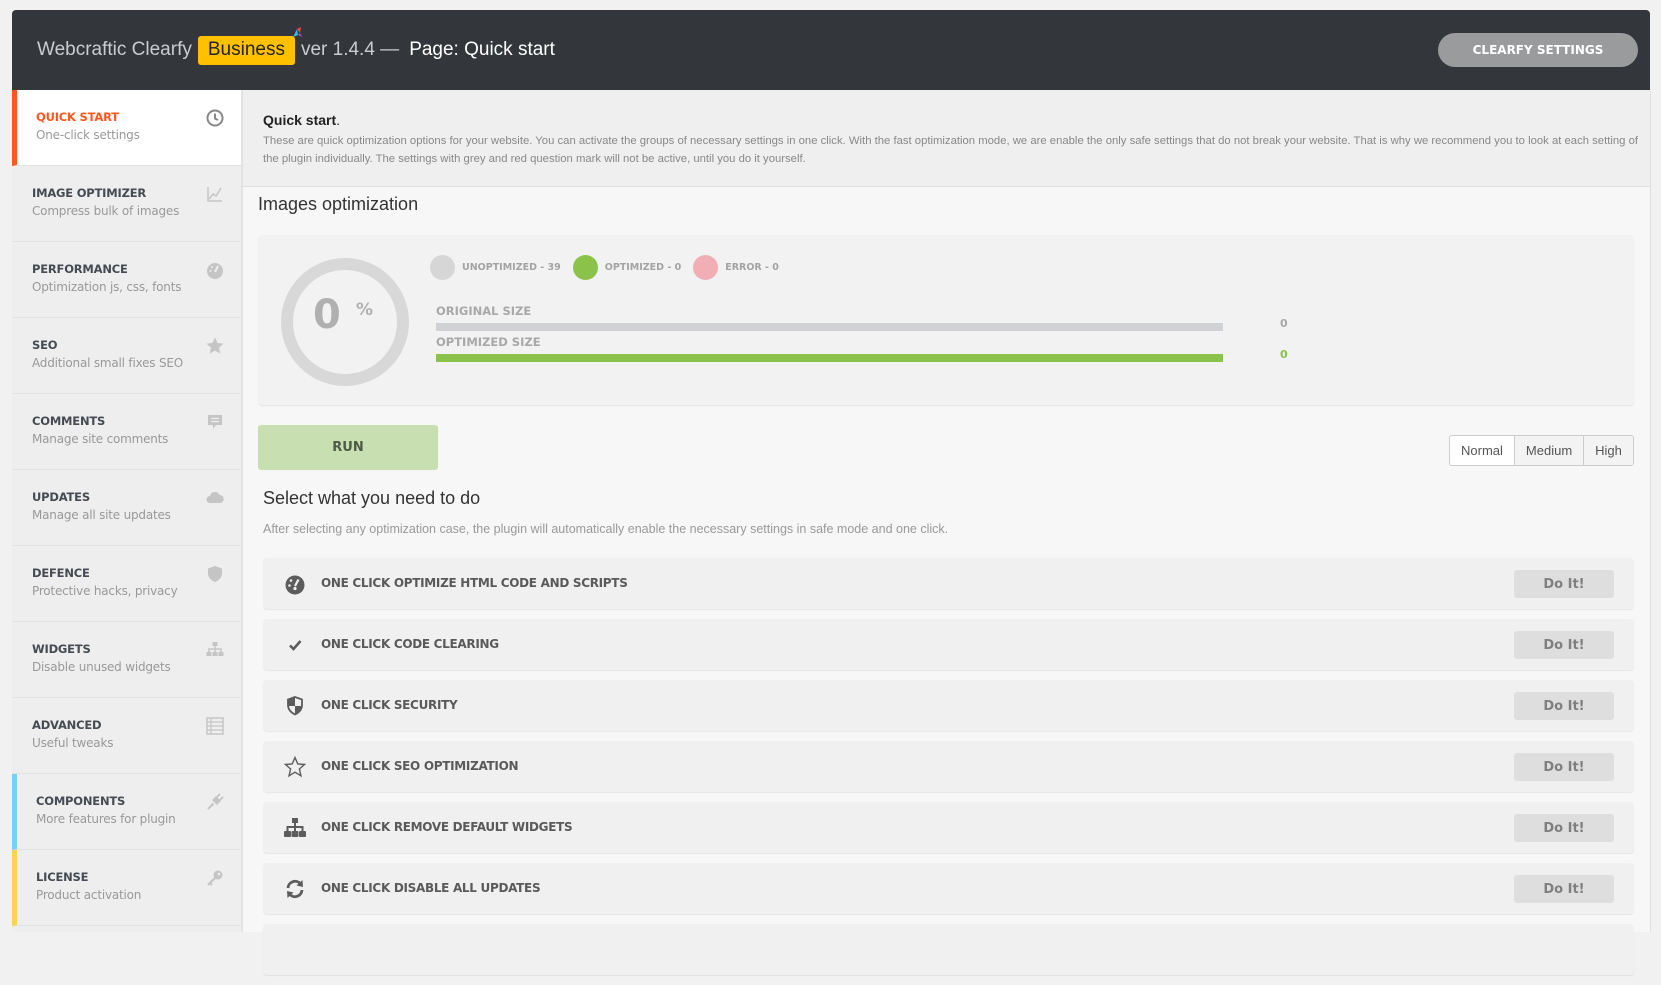 The image size is (1661, 985). What do you see at coordinates (1608, 450) in the screenshot?
I see `level-high: High` at bounding box center [1608, 450].